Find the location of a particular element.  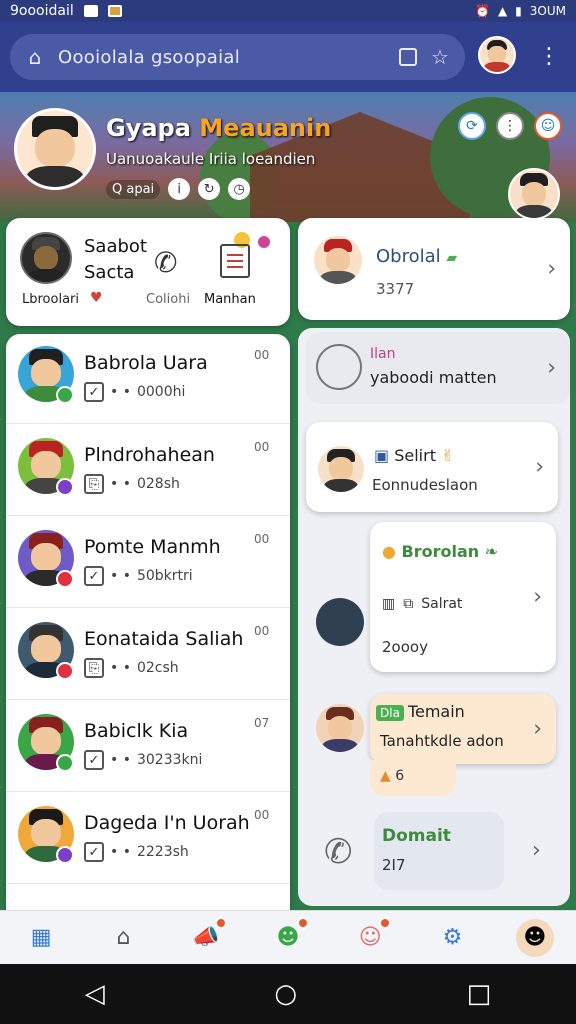

feed-card-ilan: Ilan yaboodi matten › is located at coordinates (438, 368).